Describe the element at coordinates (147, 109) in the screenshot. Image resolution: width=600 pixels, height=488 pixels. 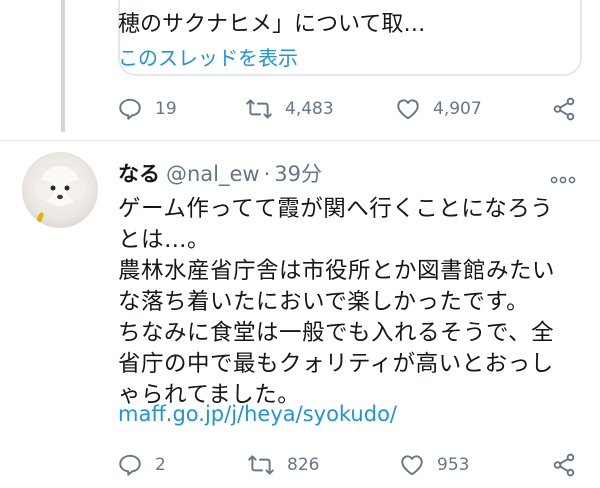
I see `reply-button: 19` at that location.